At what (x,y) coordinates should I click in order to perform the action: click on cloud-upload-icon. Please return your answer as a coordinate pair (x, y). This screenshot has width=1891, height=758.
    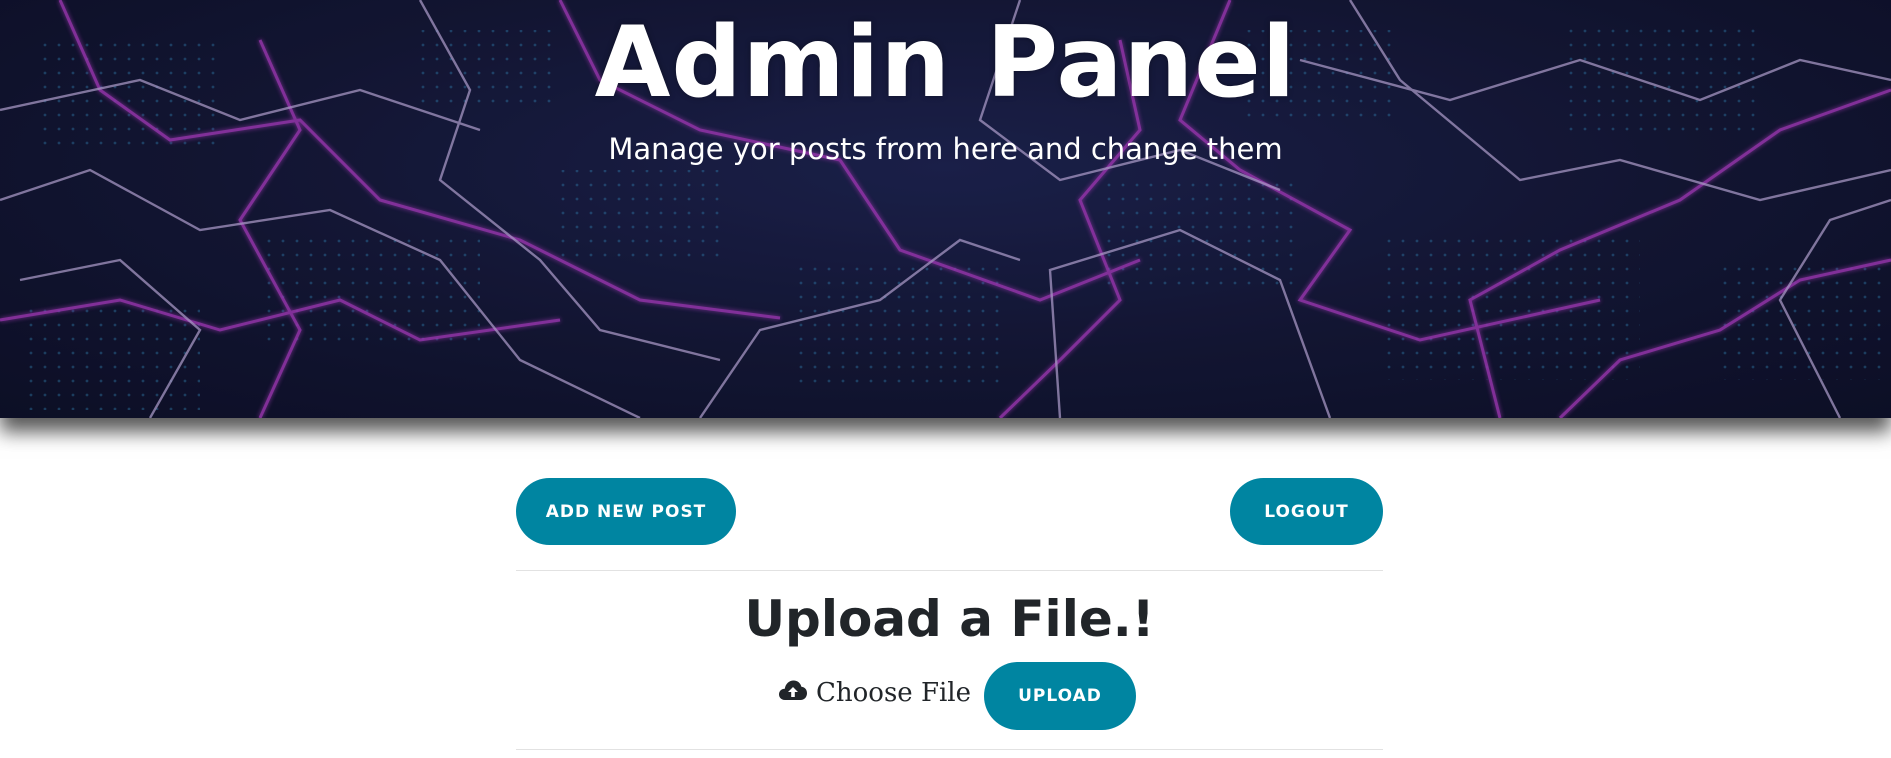
    Looking at the image, I should click on (793, 693).